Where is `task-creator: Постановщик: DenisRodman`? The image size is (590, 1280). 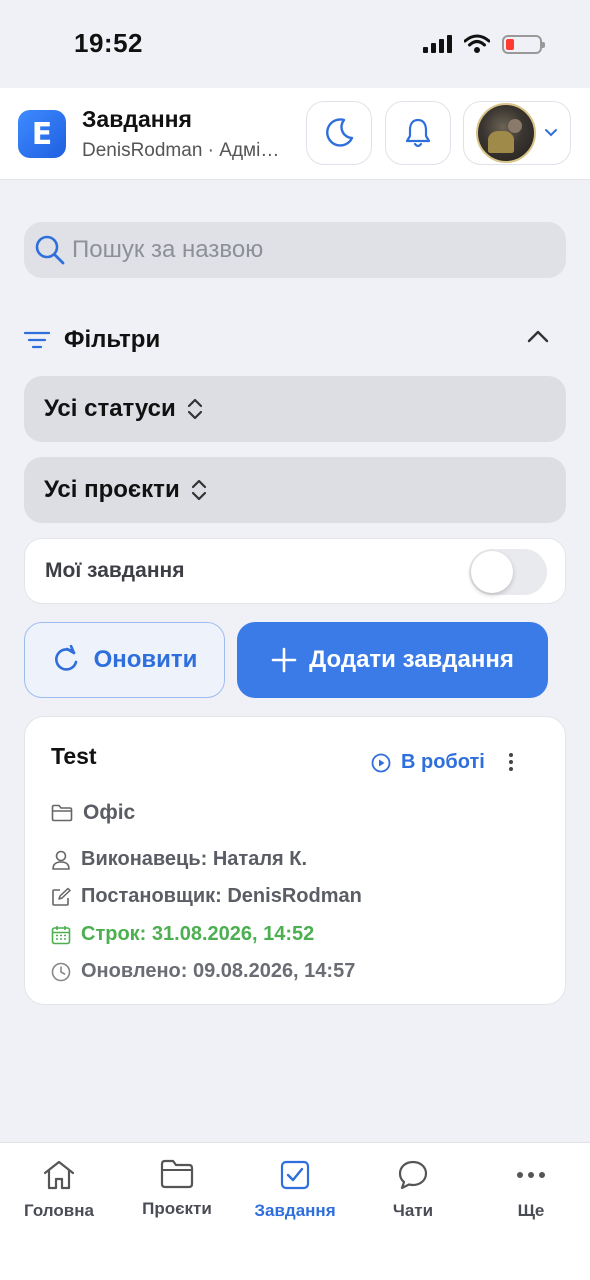
task-creator: Постановщик: DenisRodman is located at coordinates (206, 896).